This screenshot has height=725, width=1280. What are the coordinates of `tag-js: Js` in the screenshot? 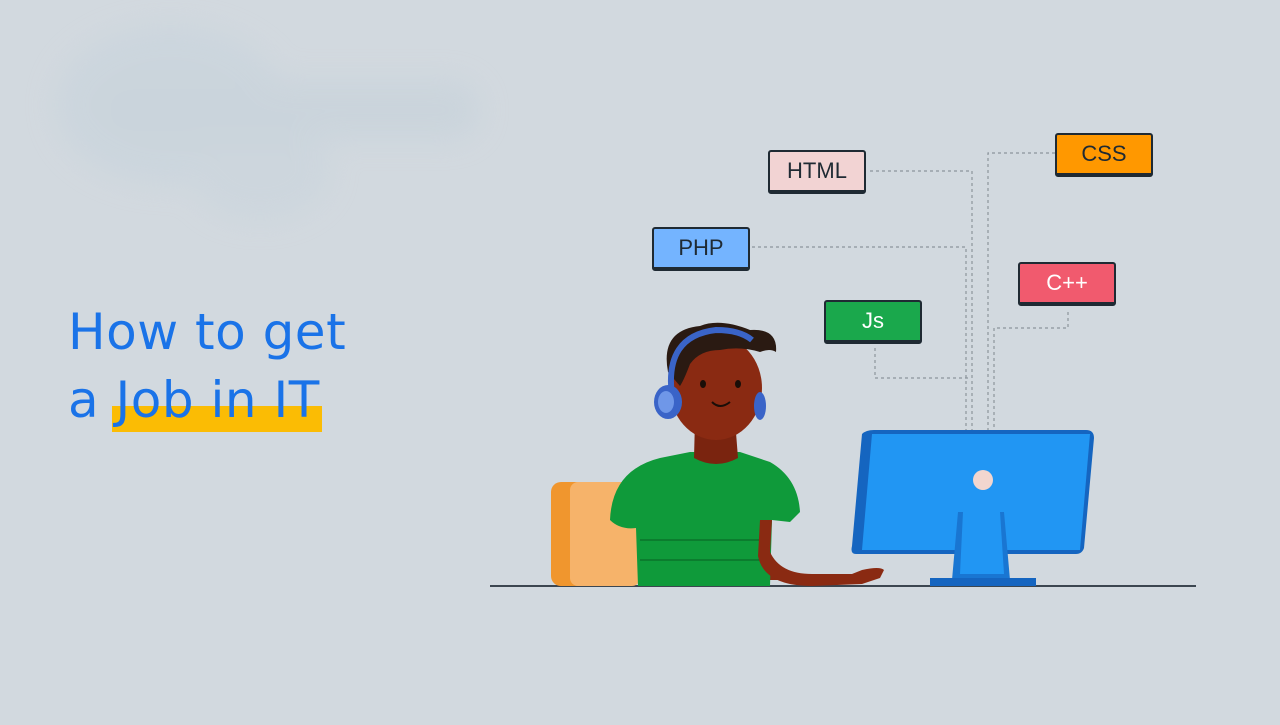 It's located at (873, 322).